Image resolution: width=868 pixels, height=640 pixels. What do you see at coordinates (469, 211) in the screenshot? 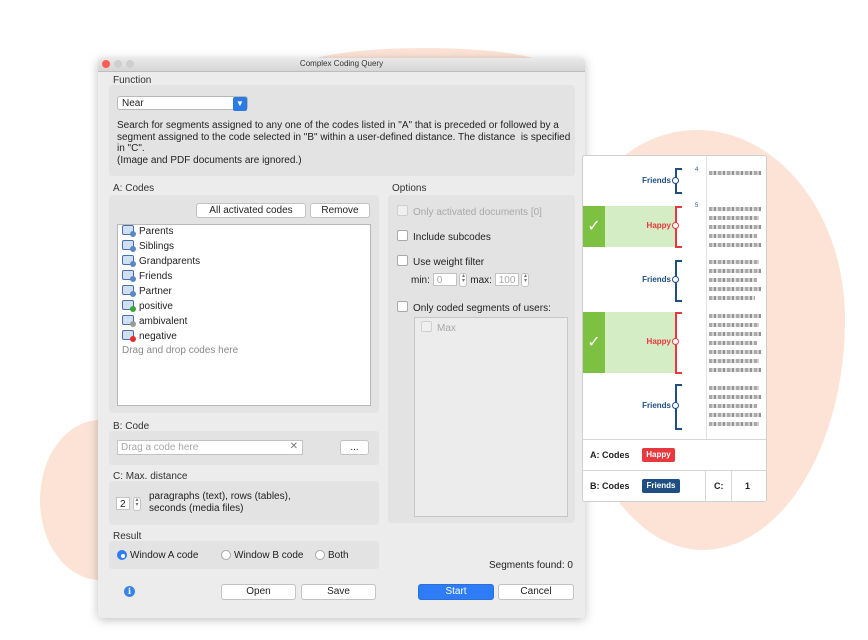
I see `only-activated-documents-option: Only activated documents [0]` at bounding box center [469, 211].